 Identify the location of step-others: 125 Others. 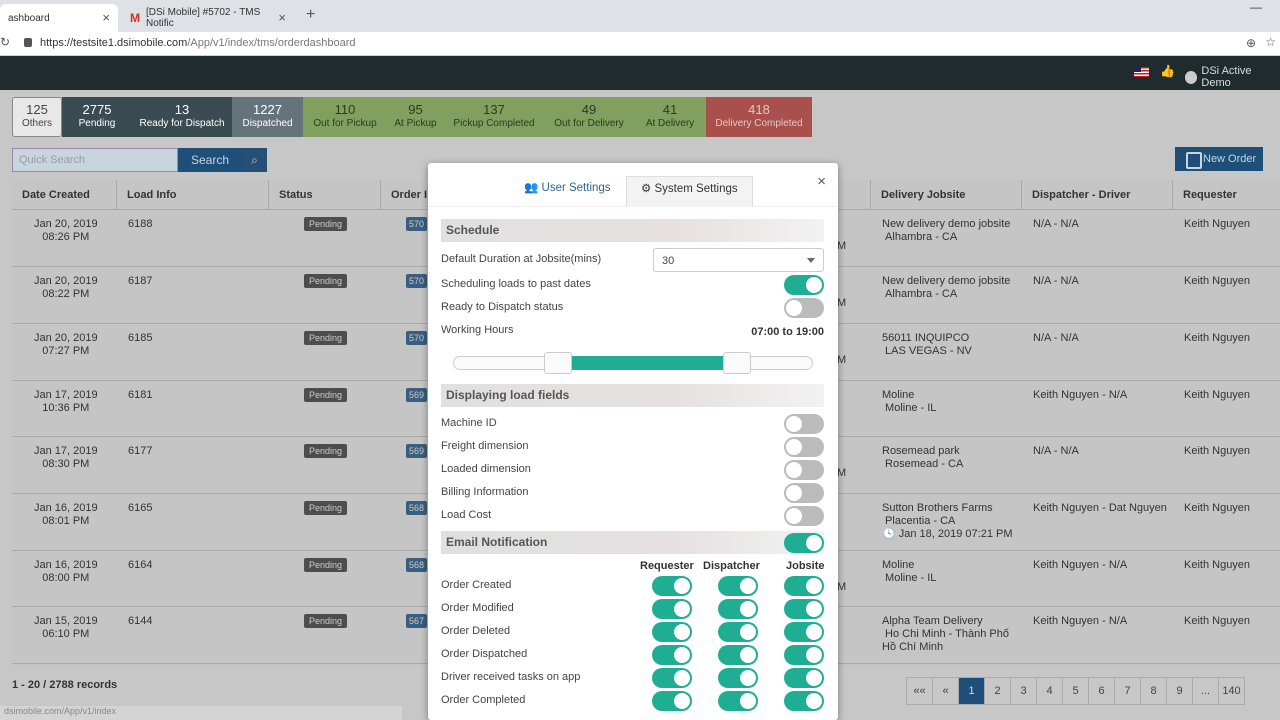
(37, 117).